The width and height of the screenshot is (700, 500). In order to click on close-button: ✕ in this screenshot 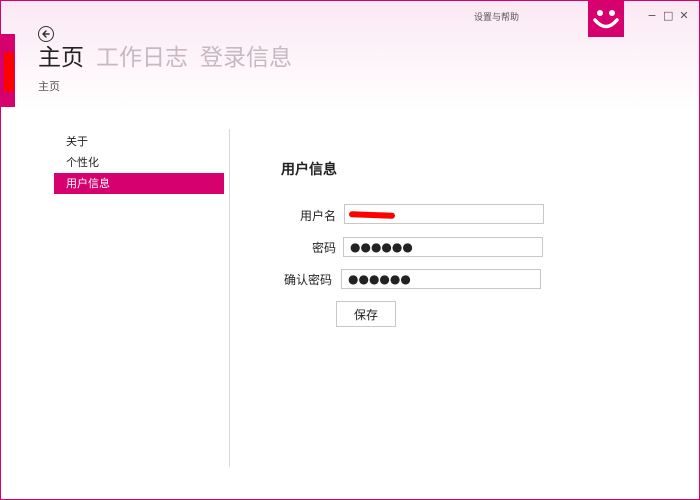, I will do `click(684, 16)`.